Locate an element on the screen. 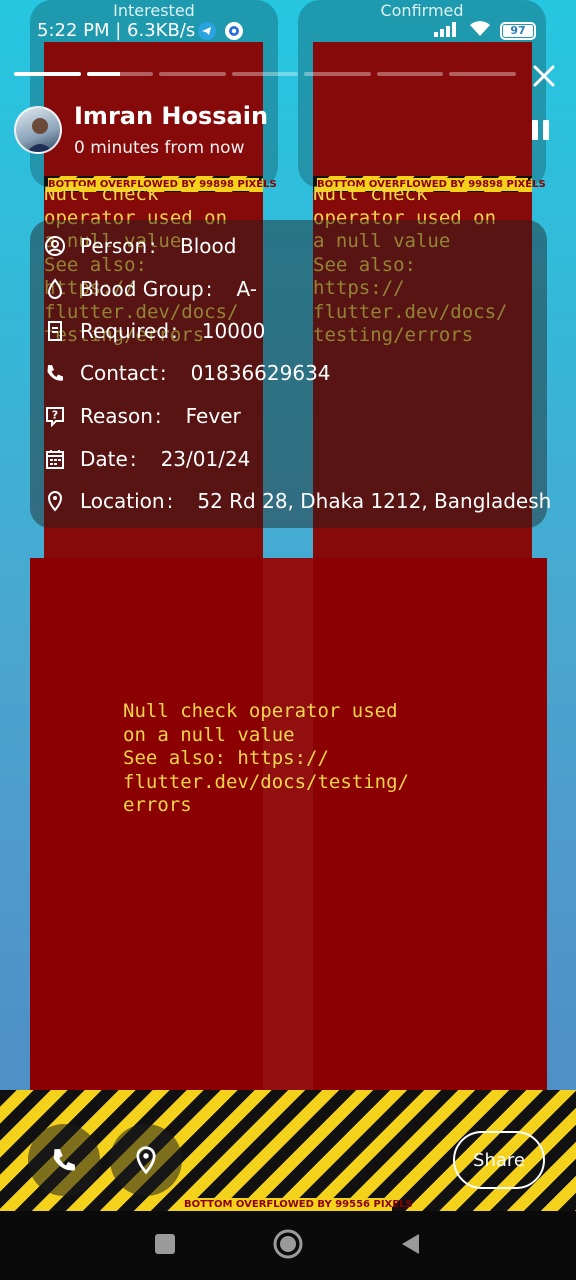 The image size is (576, 1280). call-button is located at coordinates (64, 1160).